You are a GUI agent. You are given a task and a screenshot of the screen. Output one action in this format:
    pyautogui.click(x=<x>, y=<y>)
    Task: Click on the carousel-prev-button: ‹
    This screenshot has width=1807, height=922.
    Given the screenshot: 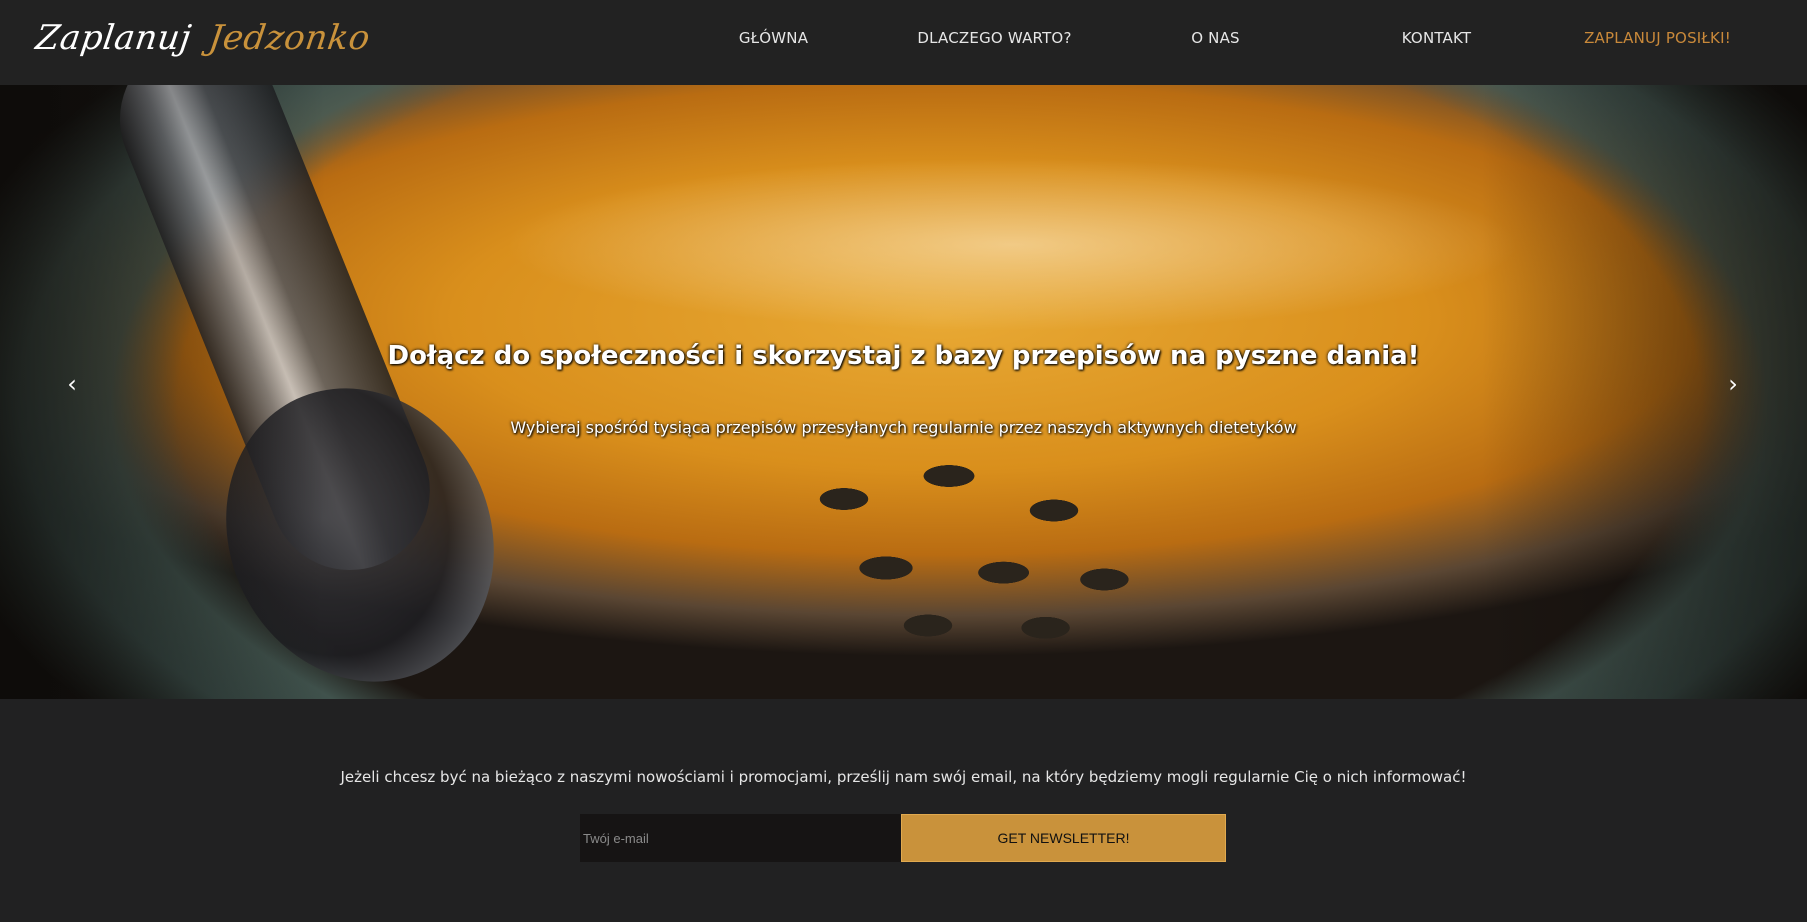 What is the action you would take?
    pyautogui.click(x=72, y=384)
    